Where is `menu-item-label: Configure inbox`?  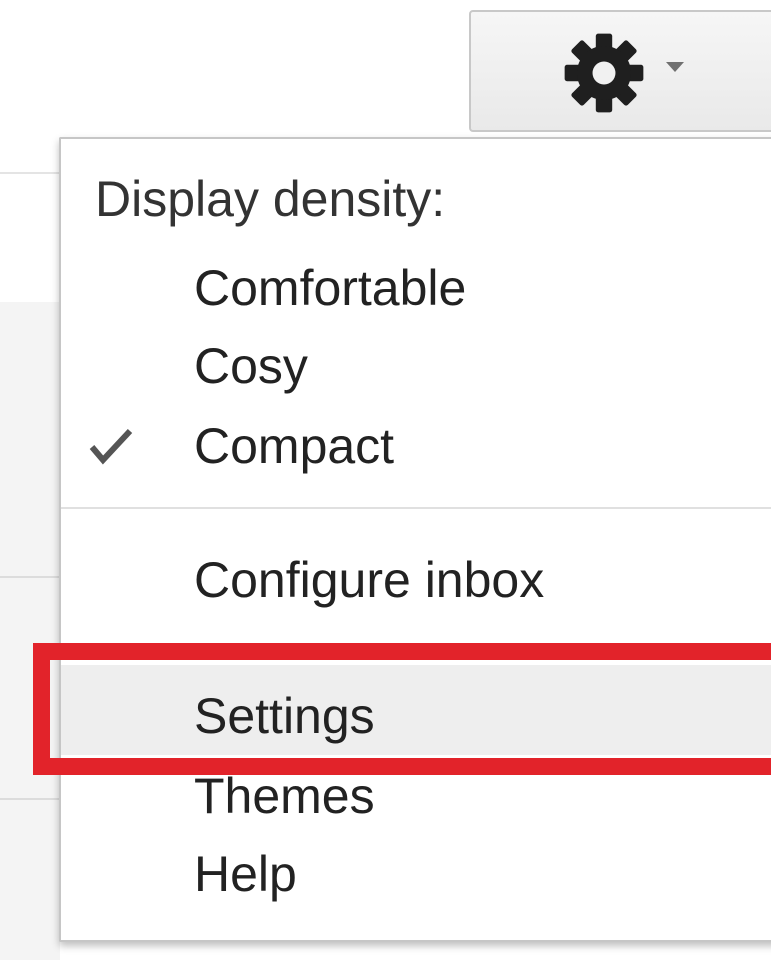
menu-item-label: Configure inbox is located at coordinates (369, 580).